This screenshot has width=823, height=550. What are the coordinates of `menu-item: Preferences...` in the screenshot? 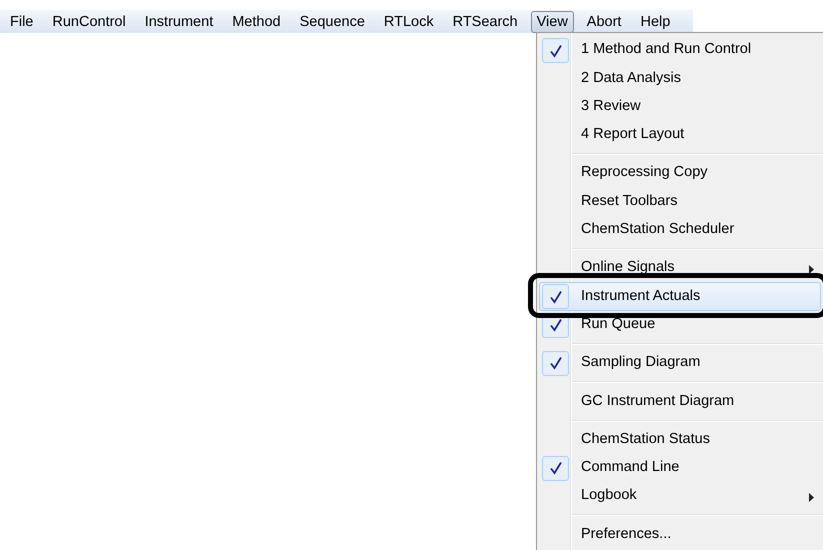 It's located at (680, 534).